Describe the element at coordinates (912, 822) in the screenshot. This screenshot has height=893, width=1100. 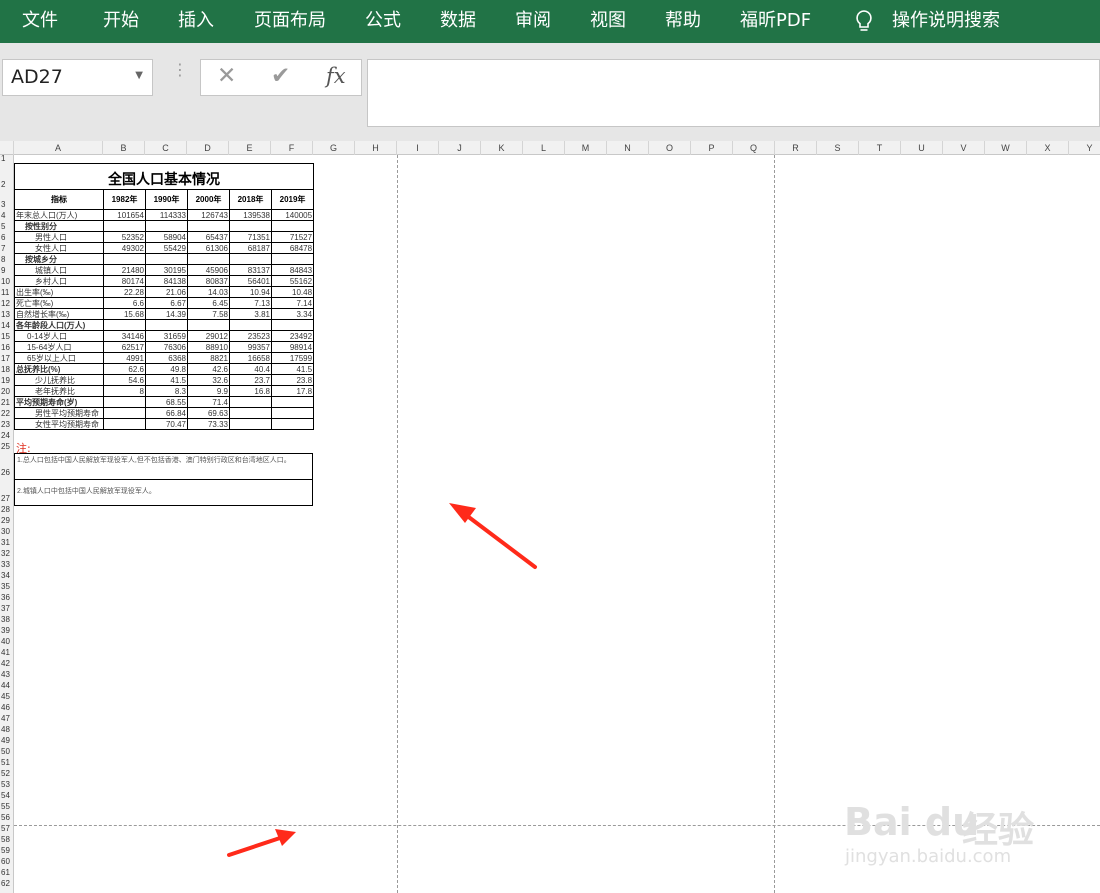
I see `watermark-brand: Bai du` at that location.